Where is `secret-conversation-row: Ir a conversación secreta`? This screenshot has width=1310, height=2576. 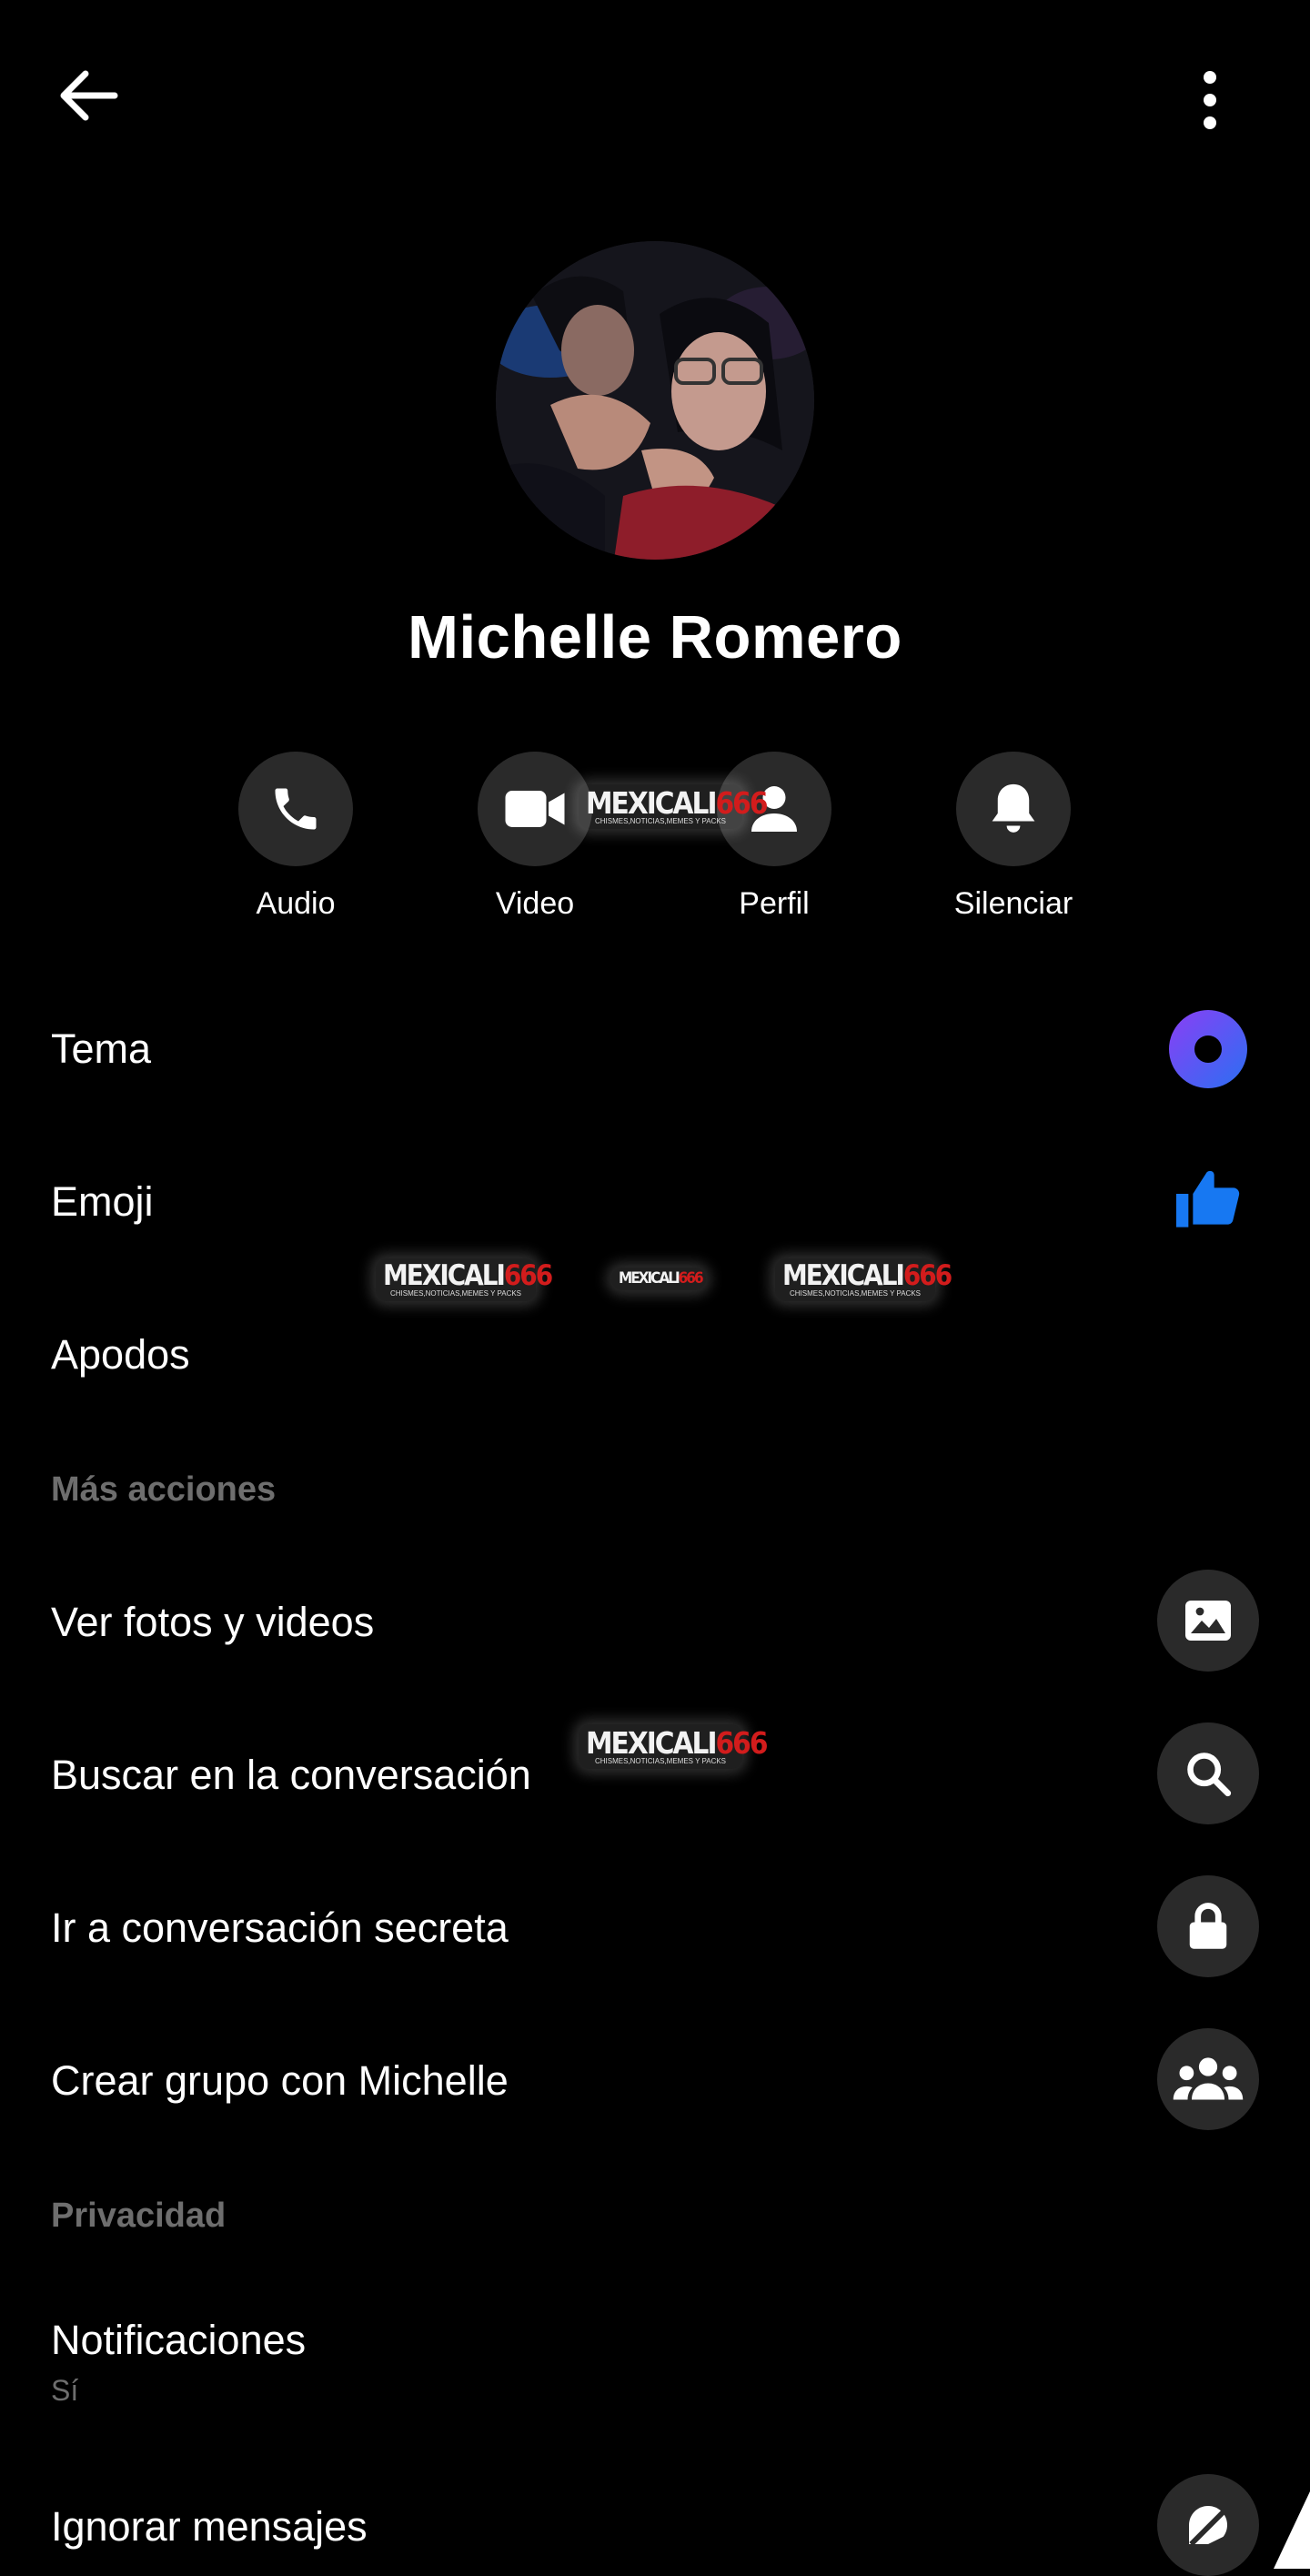
secret-conversation-row: Ir a conversación secreta is located at coordinates (280, 1928).